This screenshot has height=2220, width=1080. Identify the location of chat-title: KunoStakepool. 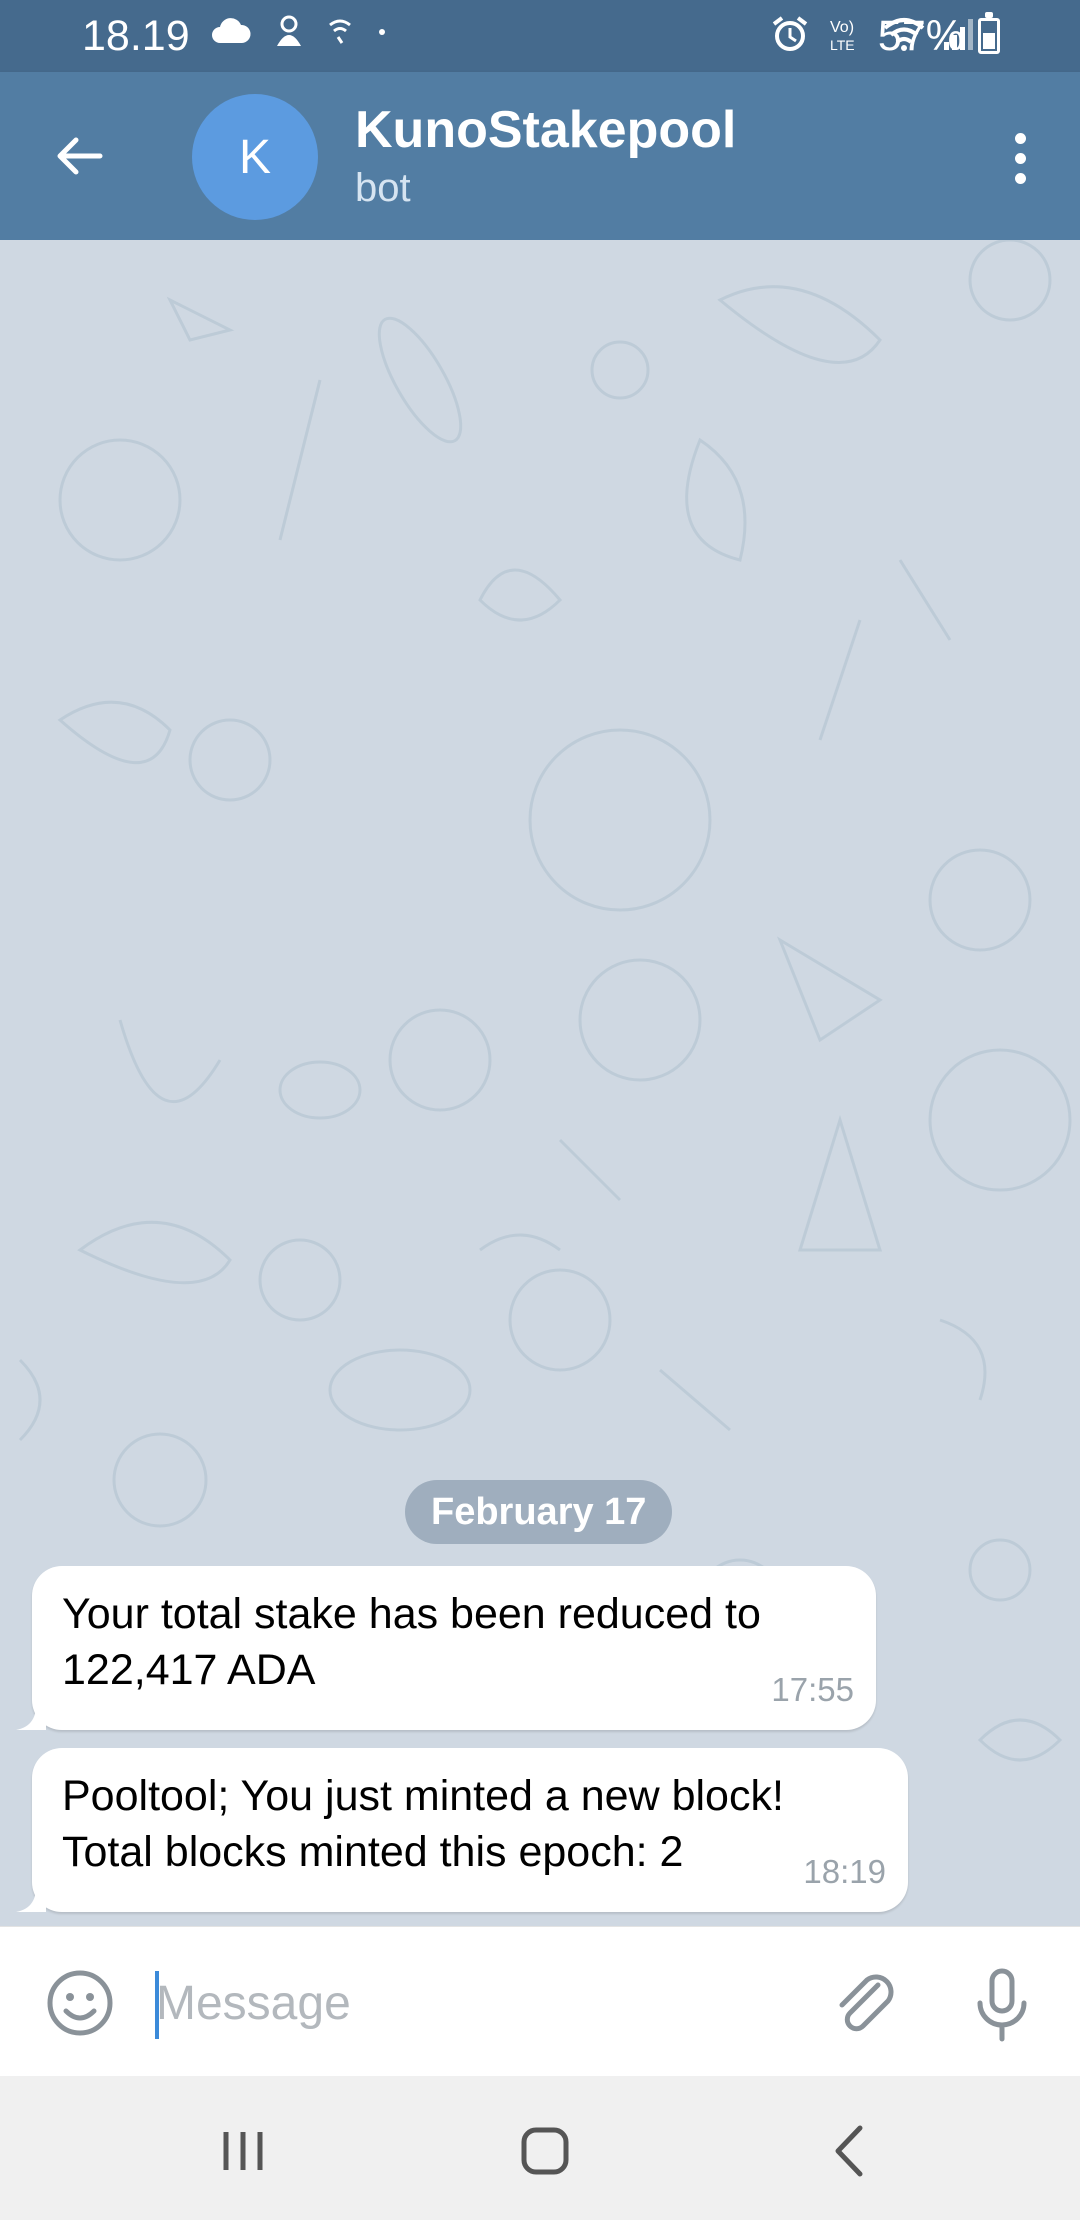
(545, 130).